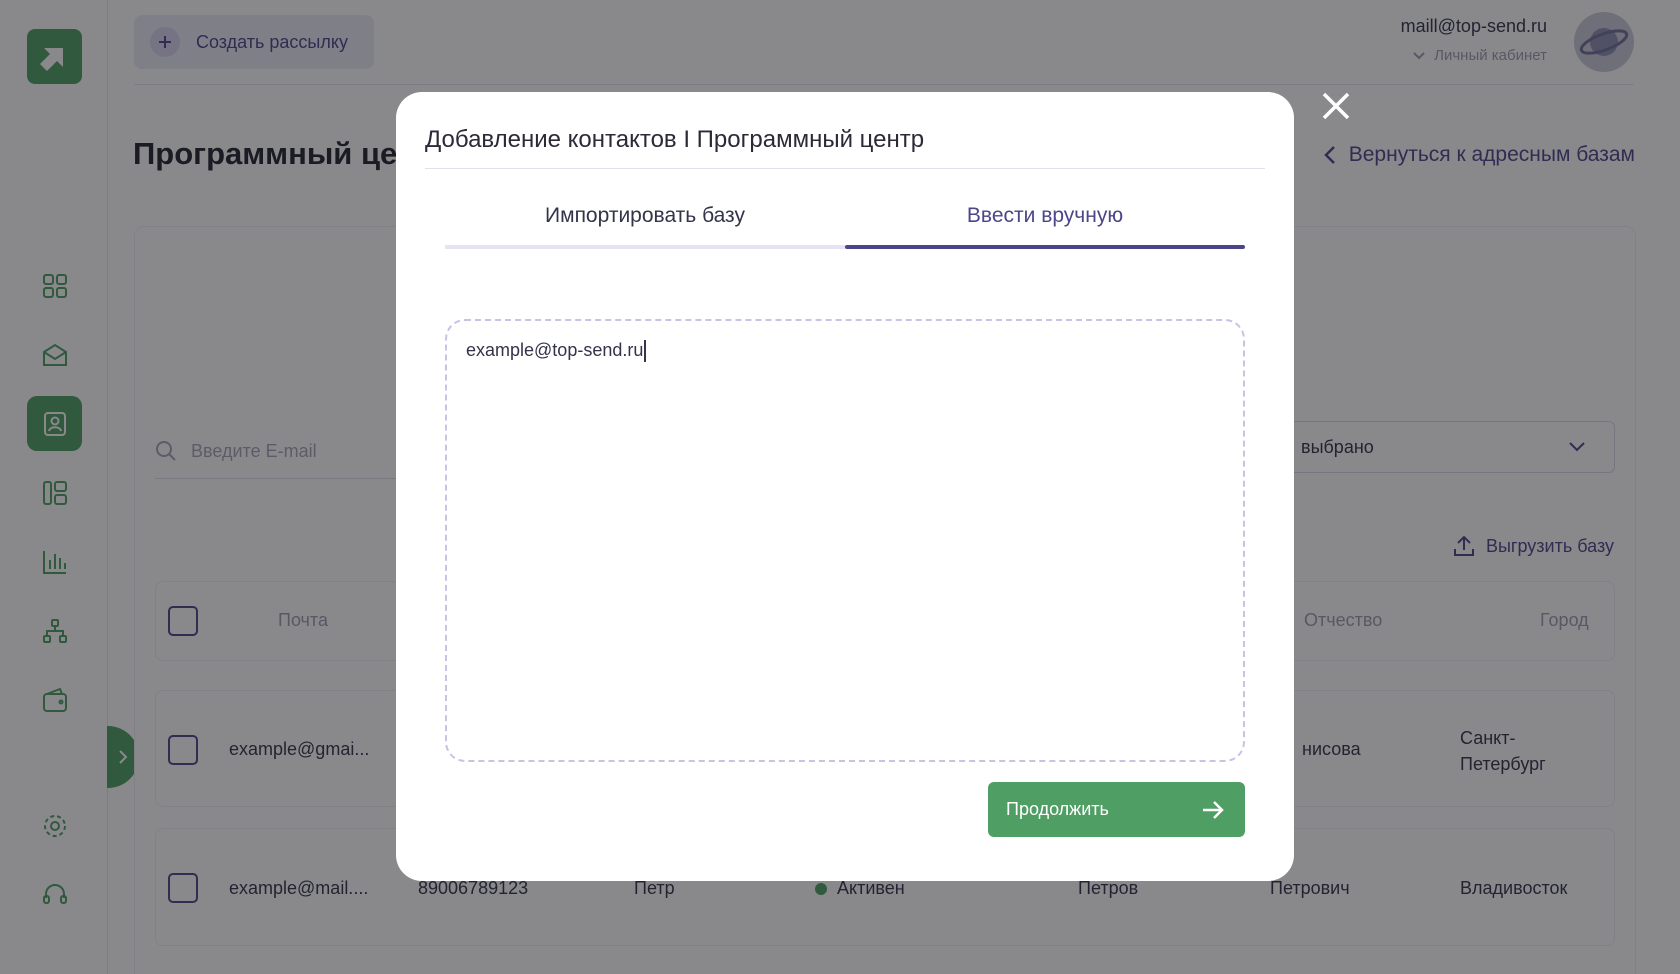  Describe the element at coordinates (845, 168) in the screenshot. I see `modal-title-divider` at that location.